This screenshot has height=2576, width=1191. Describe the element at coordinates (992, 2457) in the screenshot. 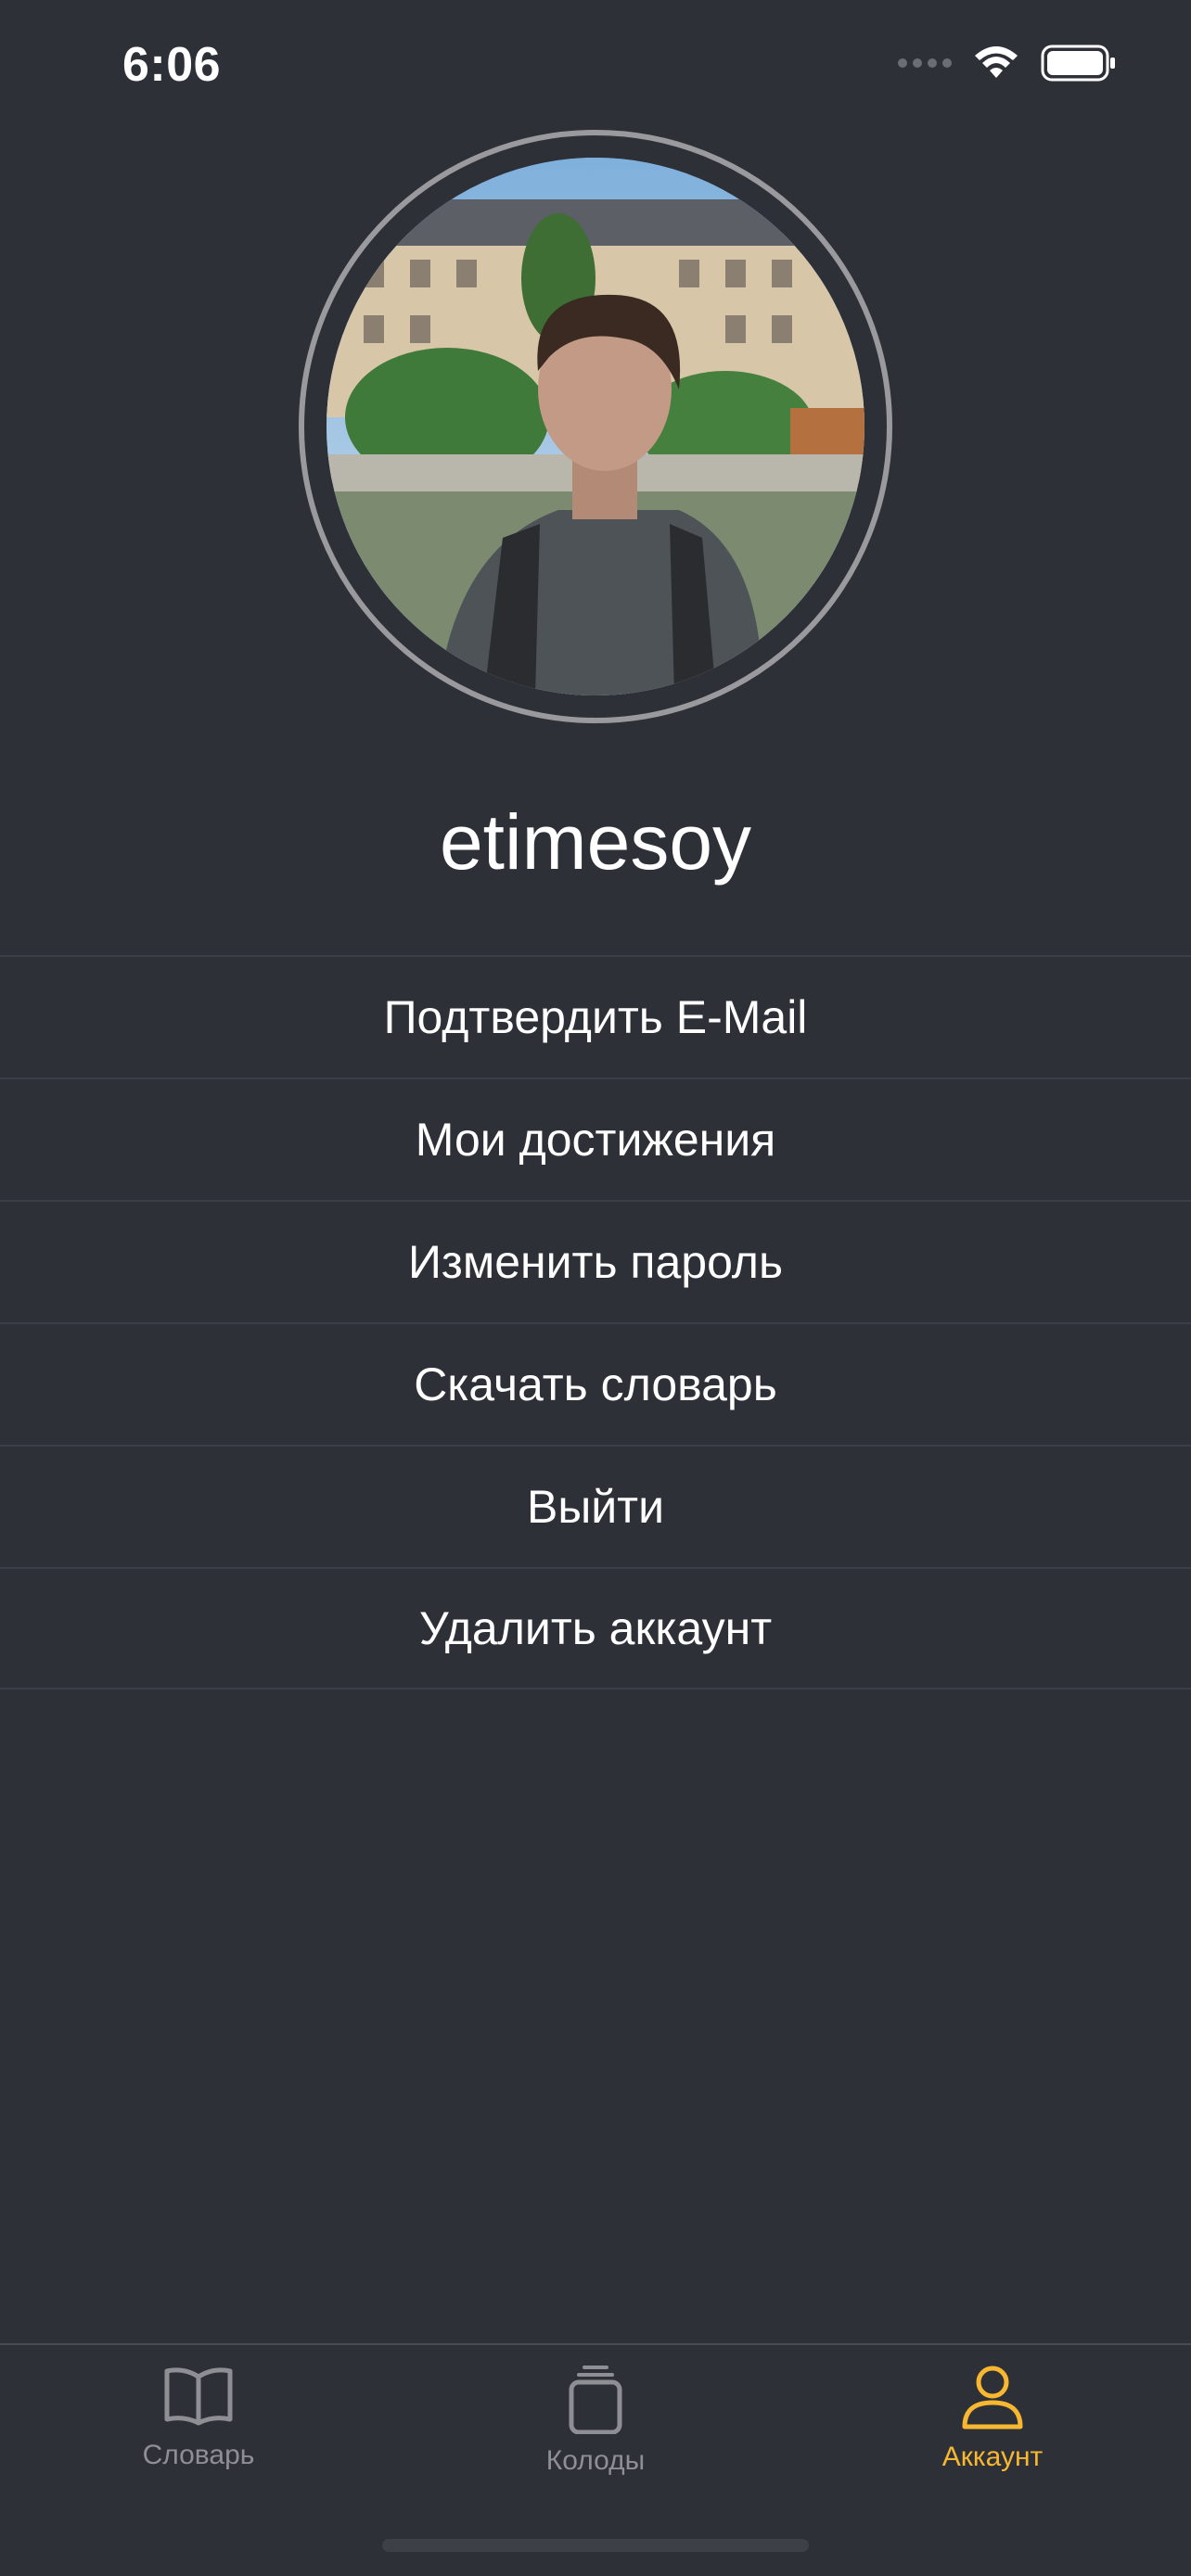

I see `tab-account-label: Аккаунт` at that location.